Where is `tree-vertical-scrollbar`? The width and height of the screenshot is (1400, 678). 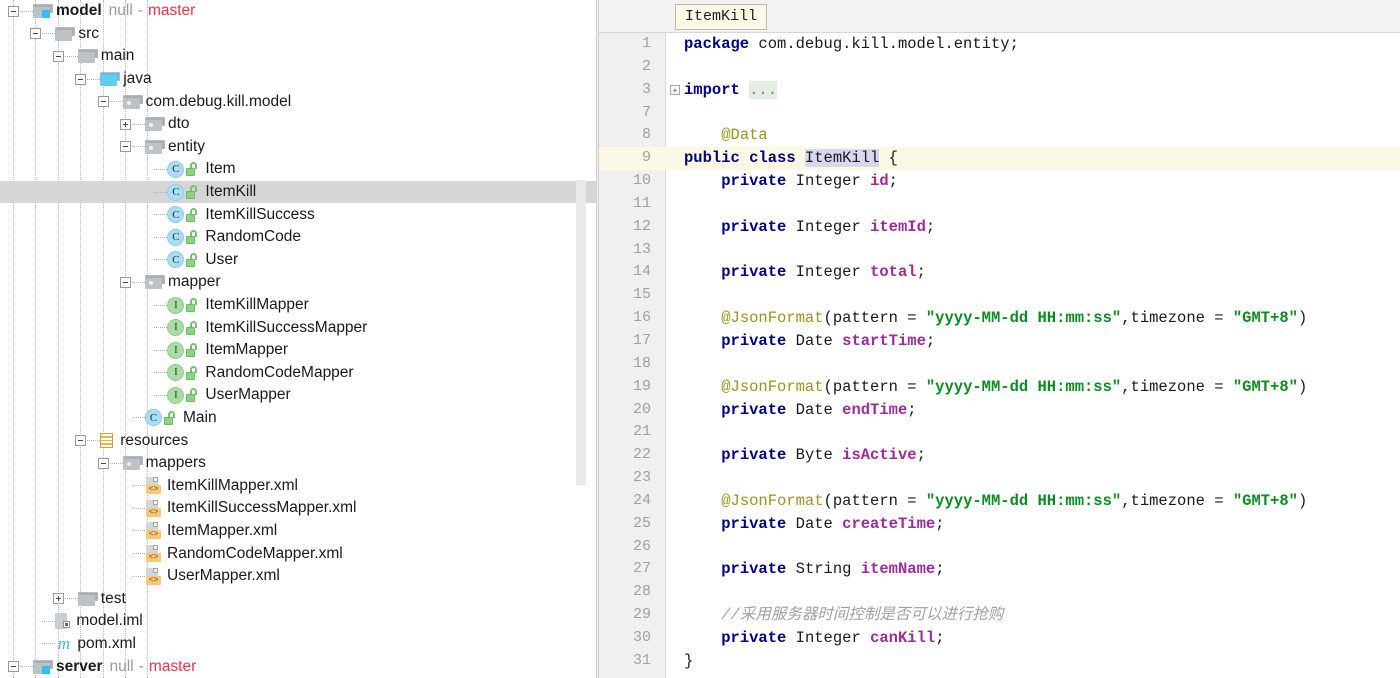 tree-vertical-scrollbar is located at coordinates (581, 339).